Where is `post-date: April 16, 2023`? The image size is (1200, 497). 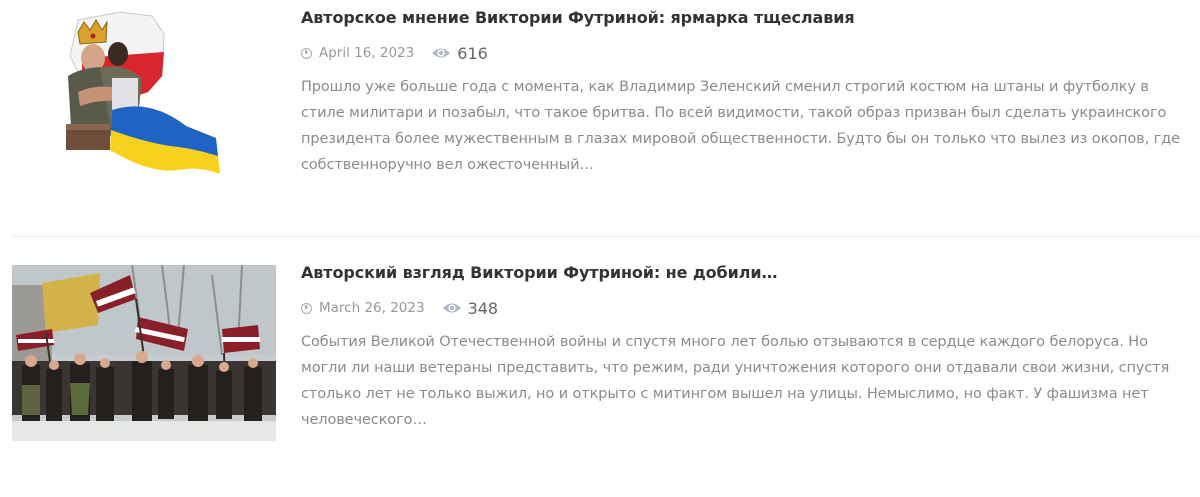
post-date: April 16, 2023 is located at coordinates (367, 53).